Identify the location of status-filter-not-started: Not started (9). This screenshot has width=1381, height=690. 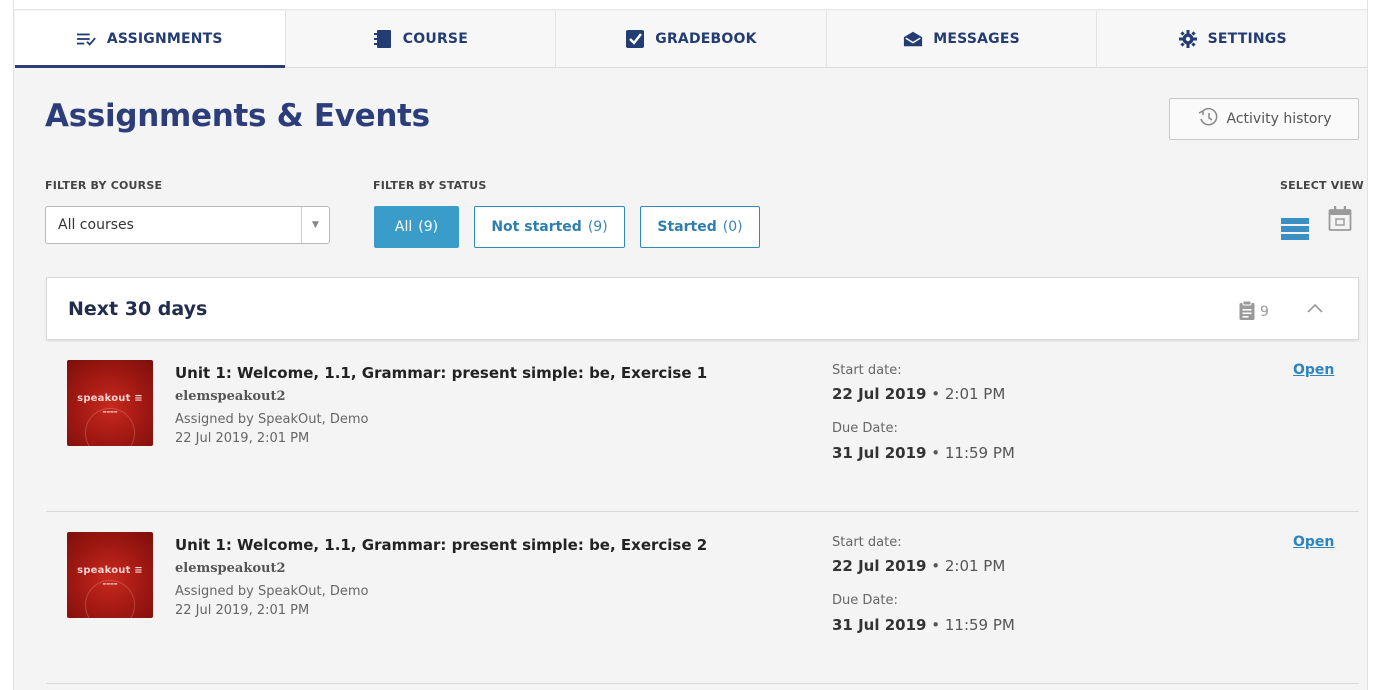
(549, 227).